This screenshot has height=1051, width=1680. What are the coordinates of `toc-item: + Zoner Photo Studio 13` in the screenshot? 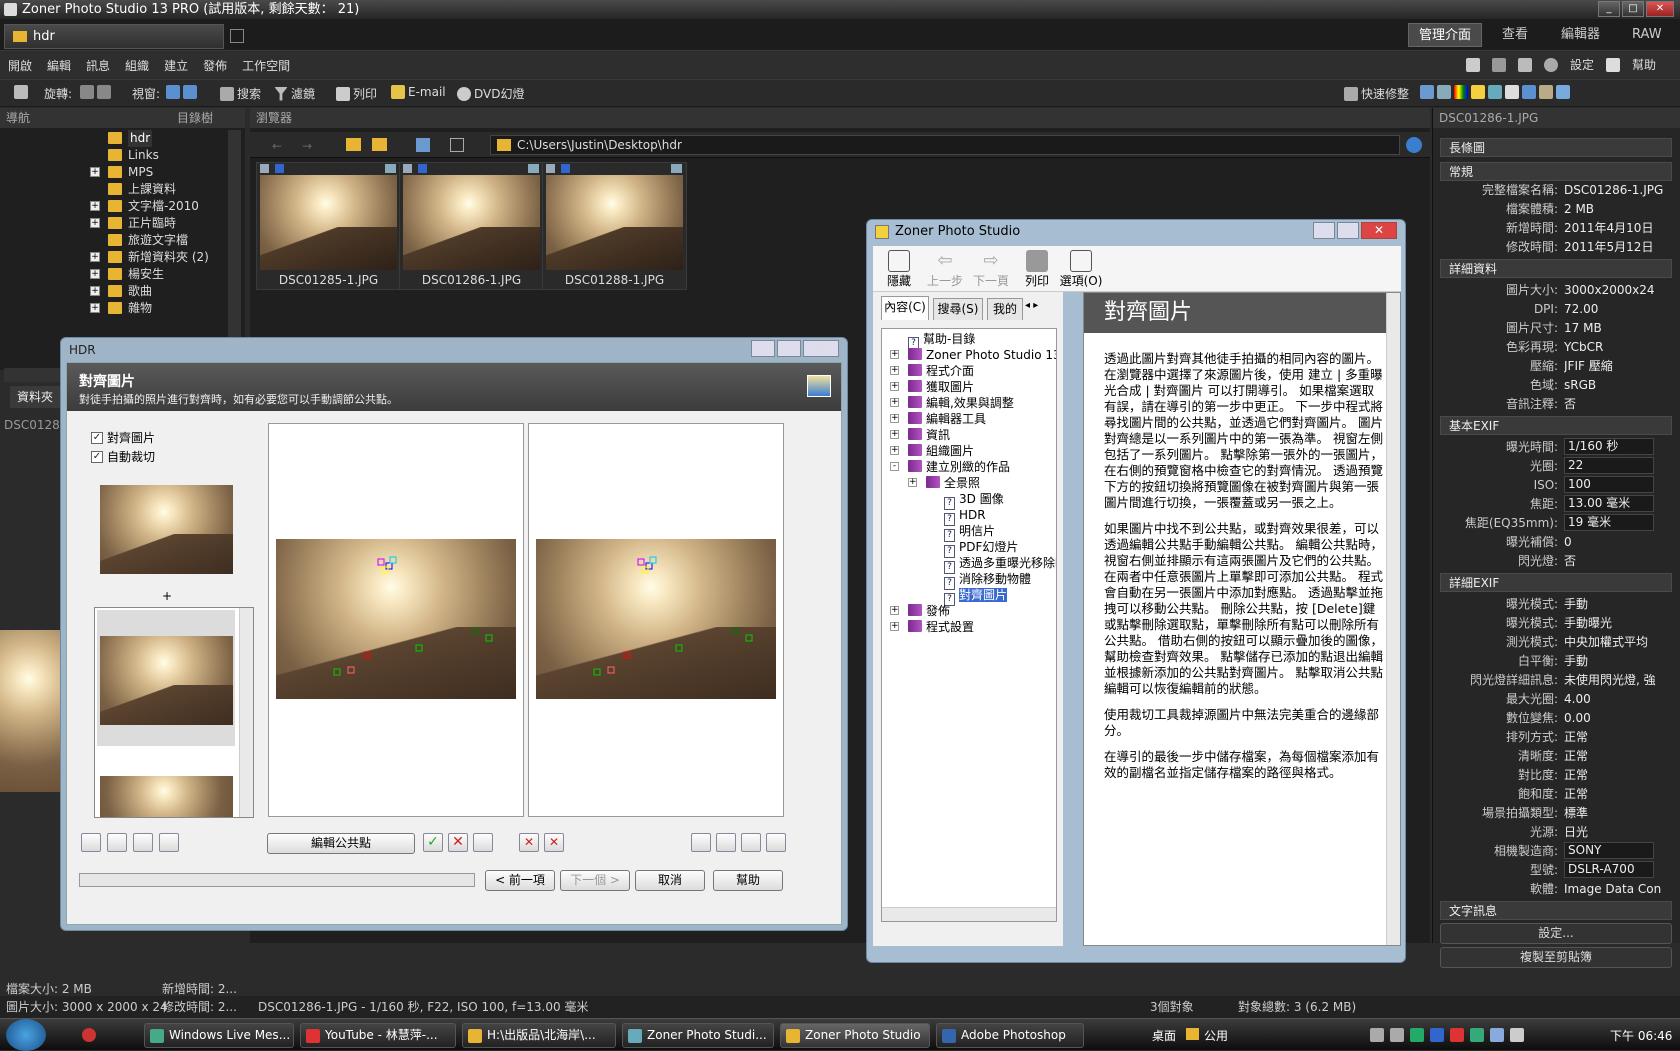 It's located at (973, 355).